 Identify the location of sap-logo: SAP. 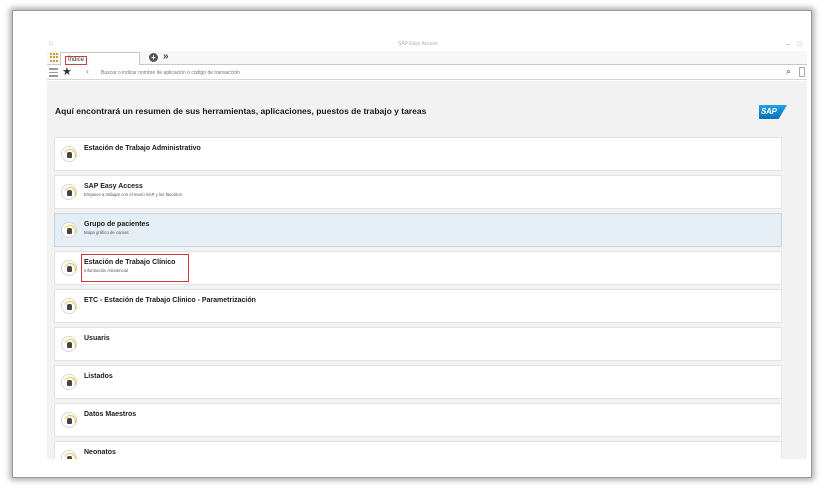
(773, 112).